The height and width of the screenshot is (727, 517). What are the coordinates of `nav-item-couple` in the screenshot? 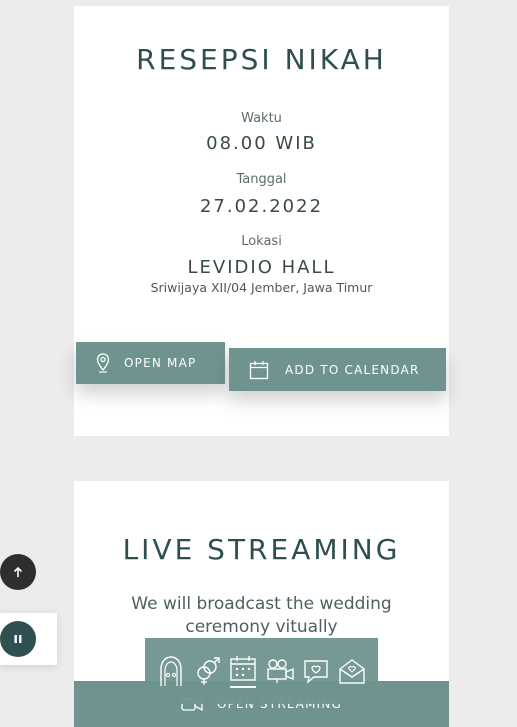 It's located at (171, 671).